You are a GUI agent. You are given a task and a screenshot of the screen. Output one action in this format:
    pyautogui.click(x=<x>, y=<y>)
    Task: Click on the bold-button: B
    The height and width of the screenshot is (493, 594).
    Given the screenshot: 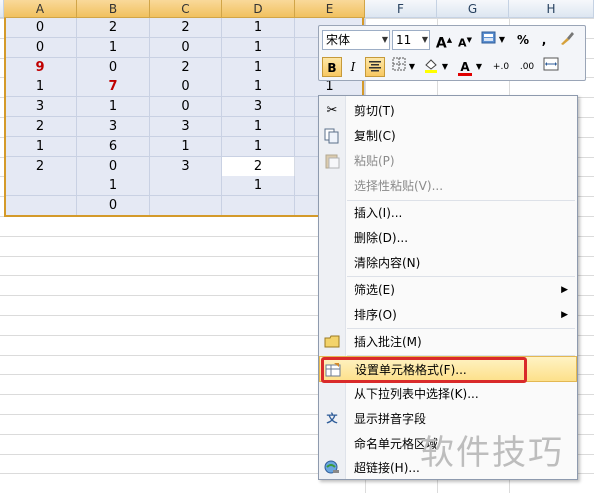 What is the action you would take?
    pyautogui.click(x=332, y=67)
    